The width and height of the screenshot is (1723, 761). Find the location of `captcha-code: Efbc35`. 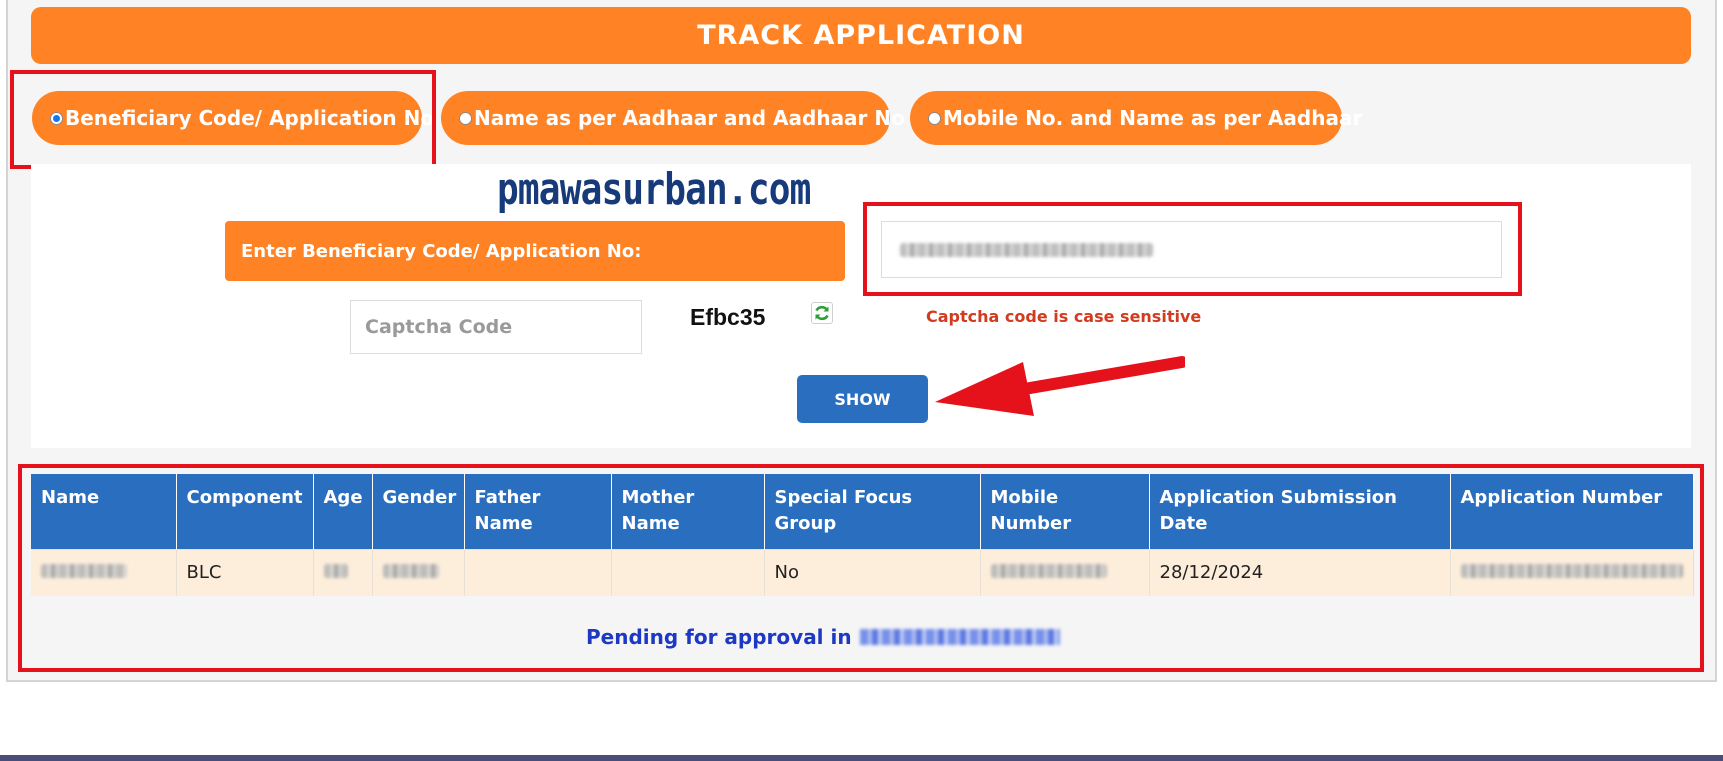

captcha-code: Efbc35 is located at coordinates (728, 317).